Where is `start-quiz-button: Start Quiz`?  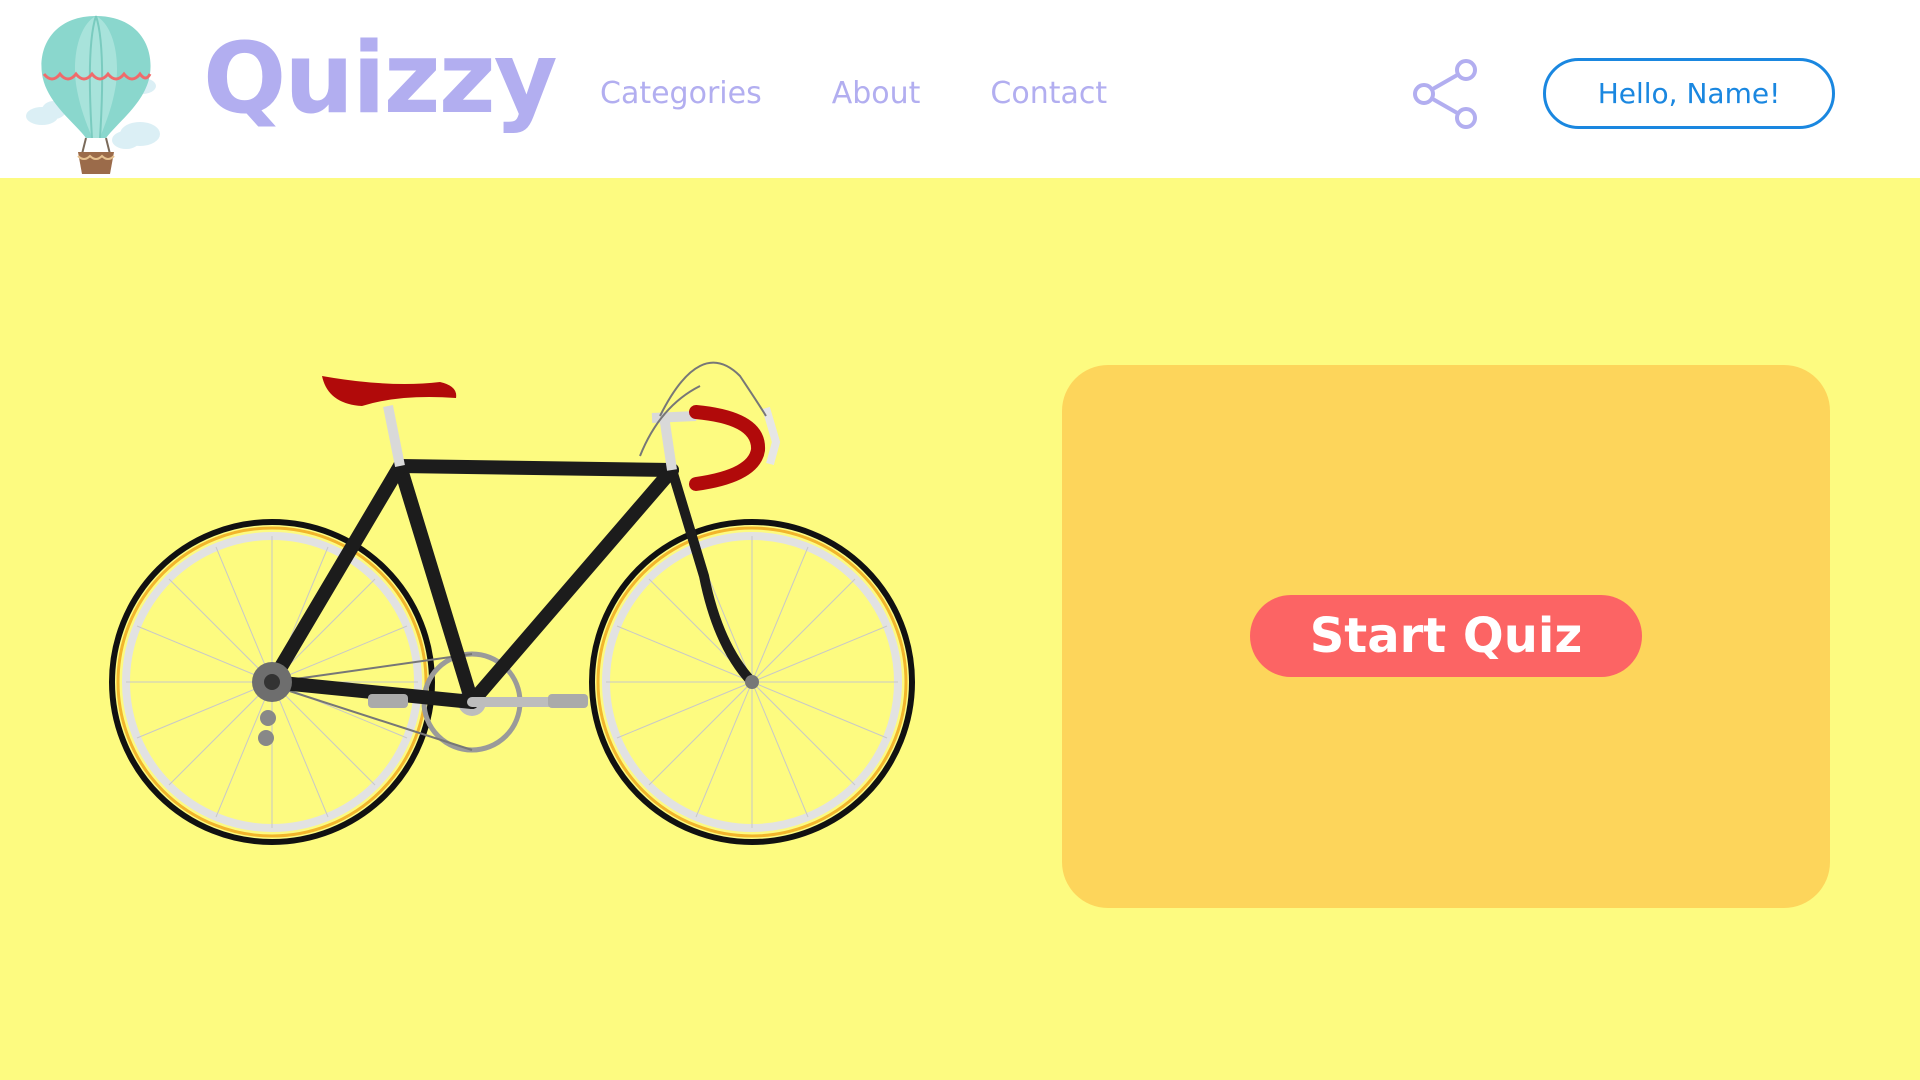 start-quiz-button: Start Quiz is located at coordinates (1446, 636).